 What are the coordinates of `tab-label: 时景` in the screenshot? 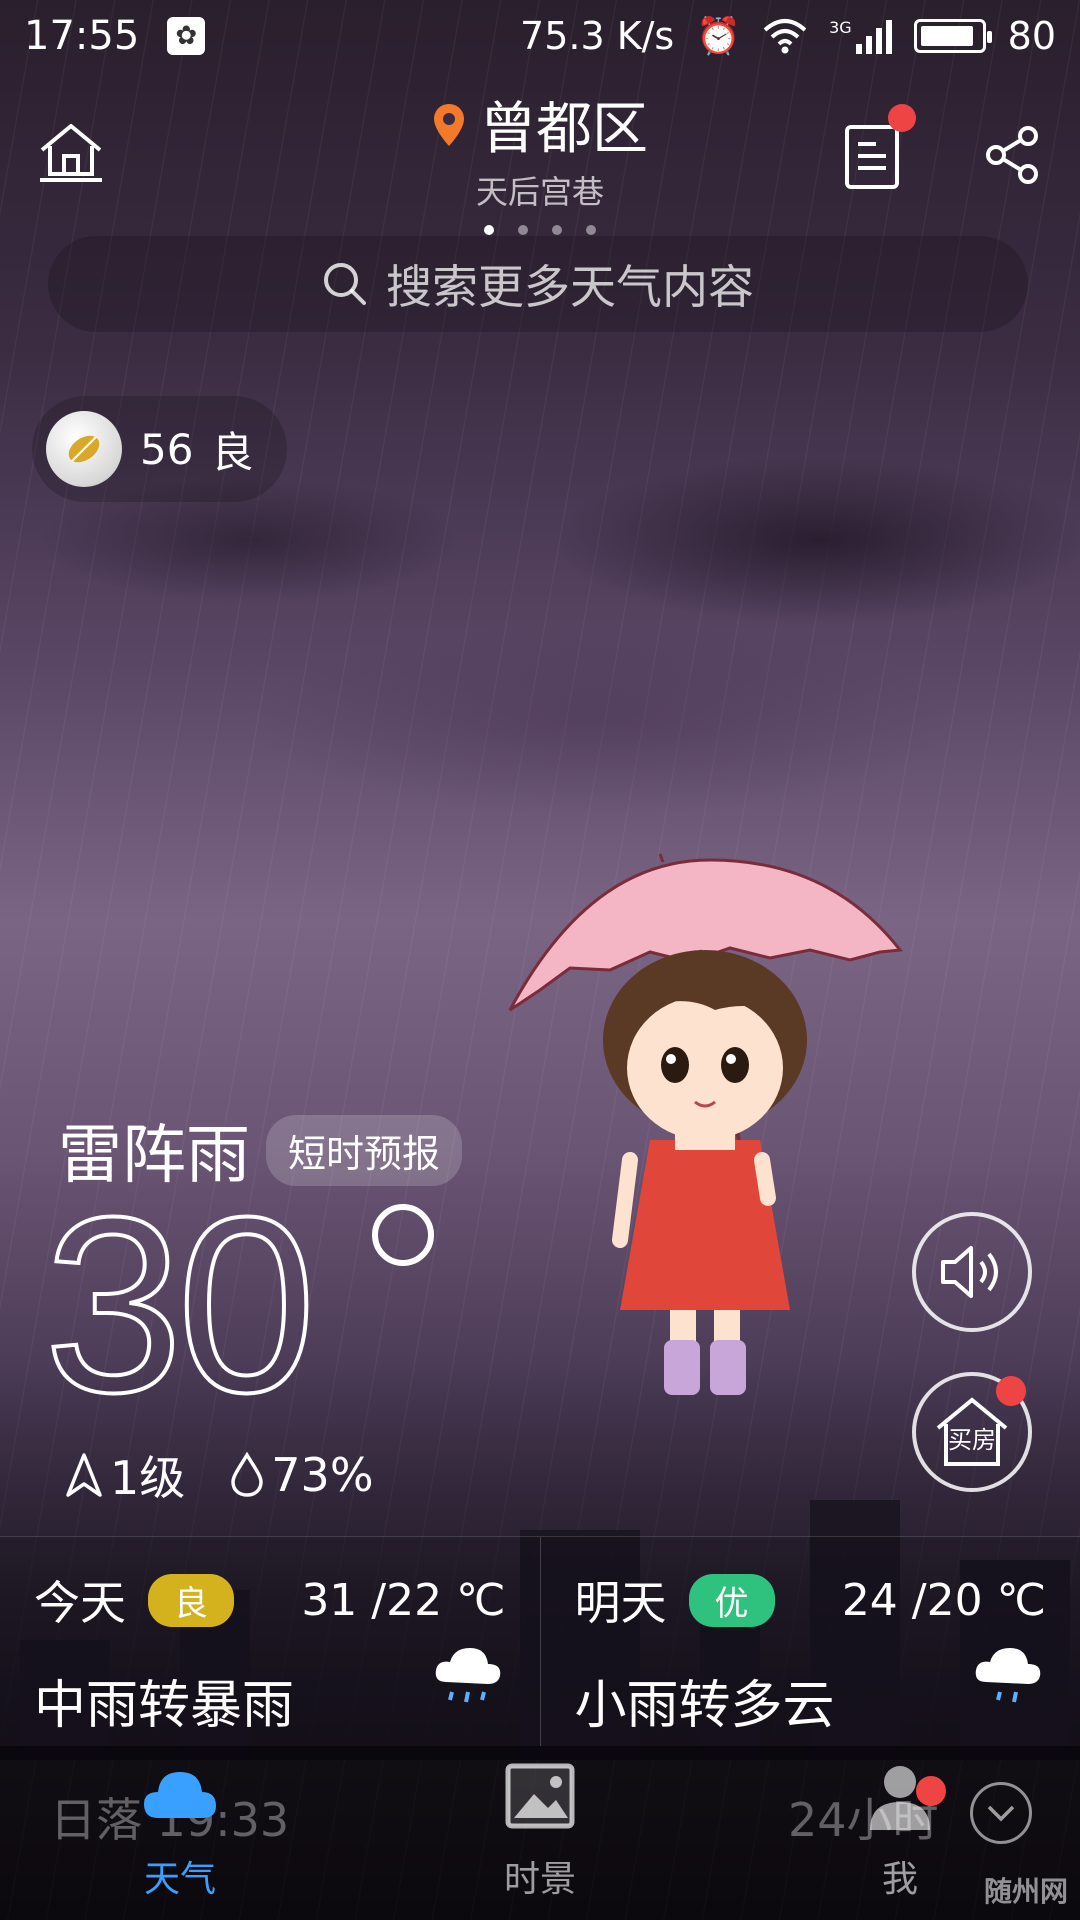 It's located at (539, 1879).